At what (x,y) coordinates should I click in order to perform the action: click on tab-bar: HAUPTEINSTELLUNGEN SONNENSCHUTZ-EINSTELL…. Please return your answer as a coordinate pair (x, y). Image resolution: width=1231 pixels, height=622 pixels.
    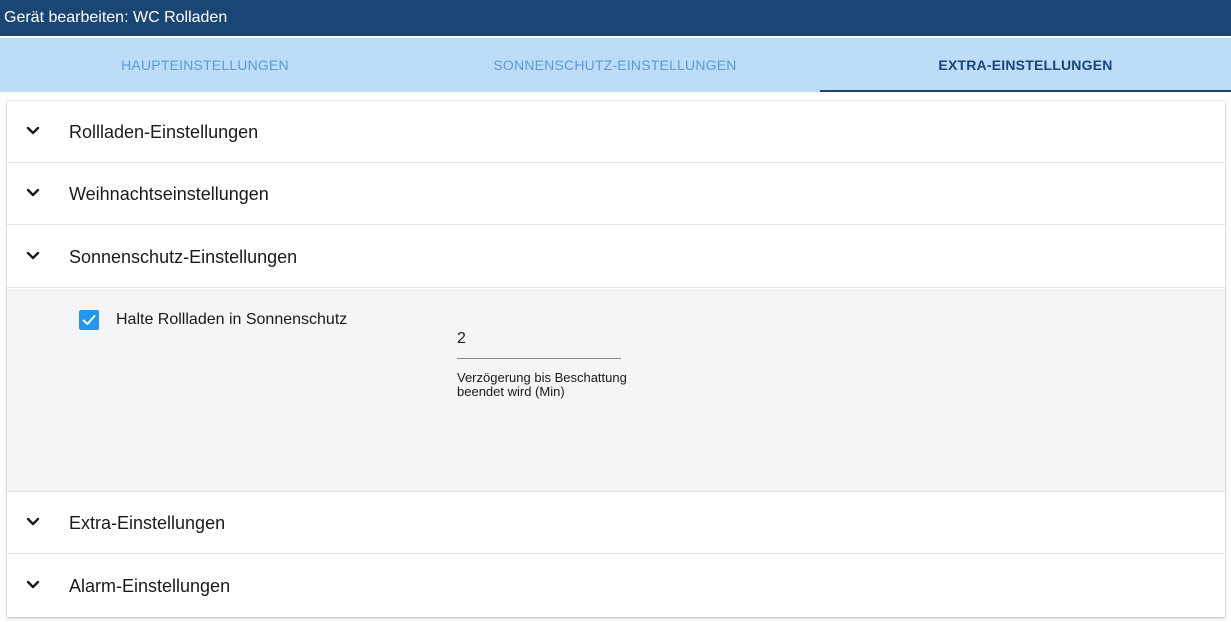
    Looking at the image, I should click on (615, 65).